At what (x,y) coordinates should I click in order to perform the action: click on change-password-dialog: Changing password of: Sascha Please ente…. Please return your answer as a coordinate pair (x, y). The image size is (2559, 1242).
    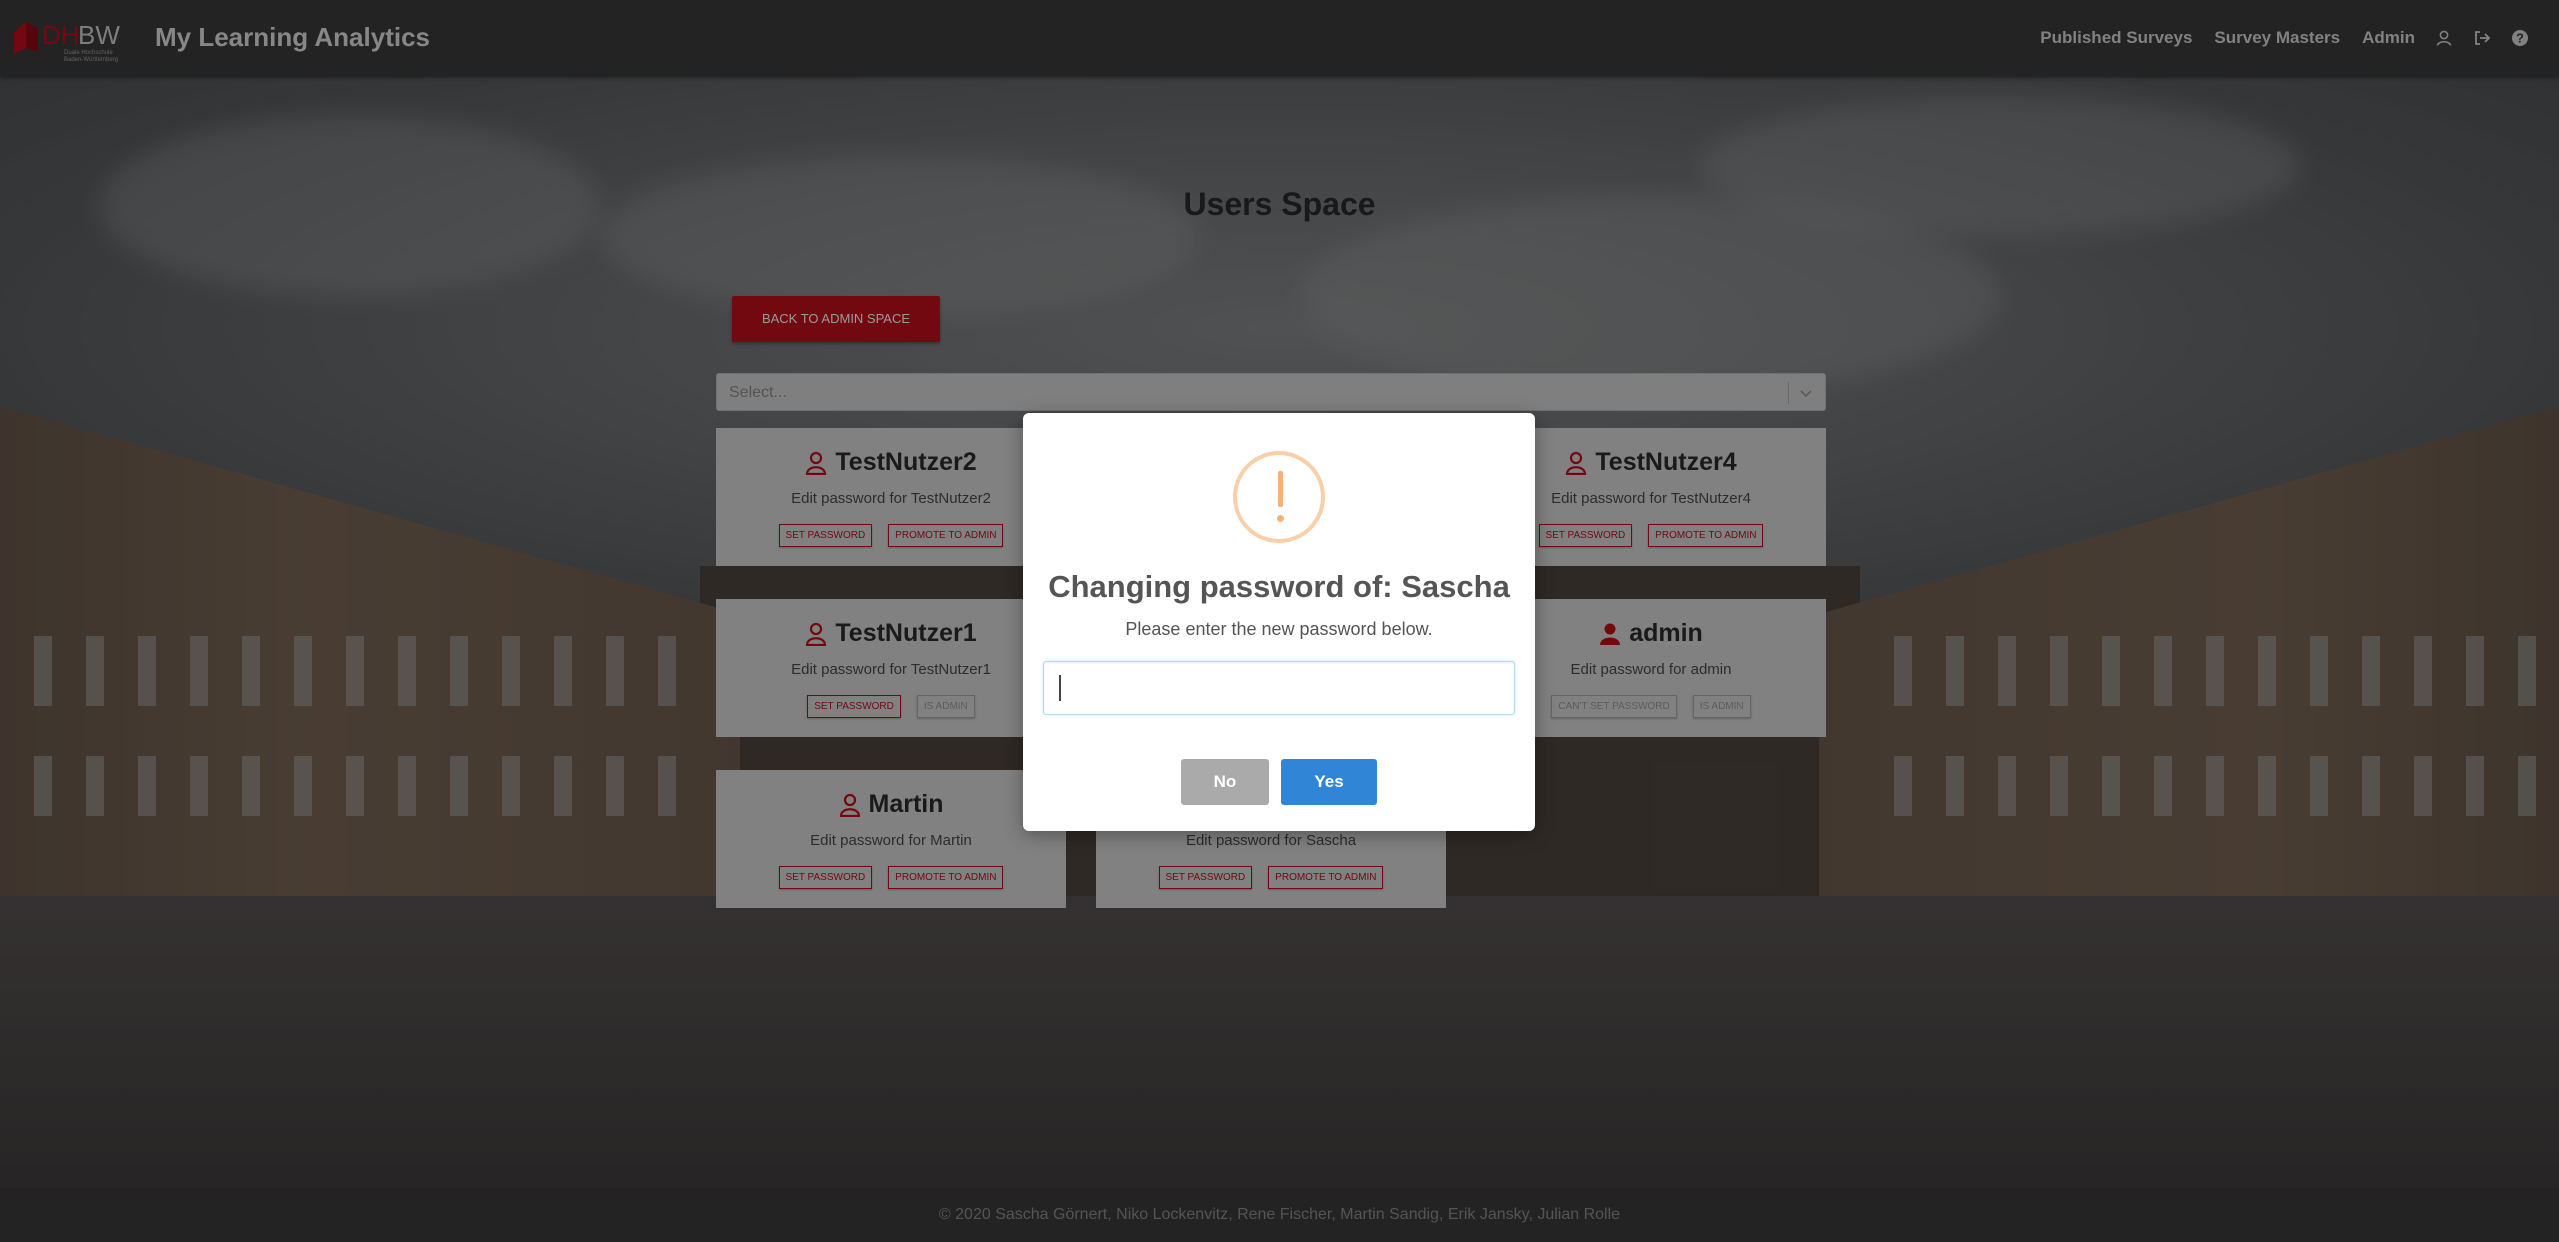
    Looking at the image, I should click on (1279, 622).